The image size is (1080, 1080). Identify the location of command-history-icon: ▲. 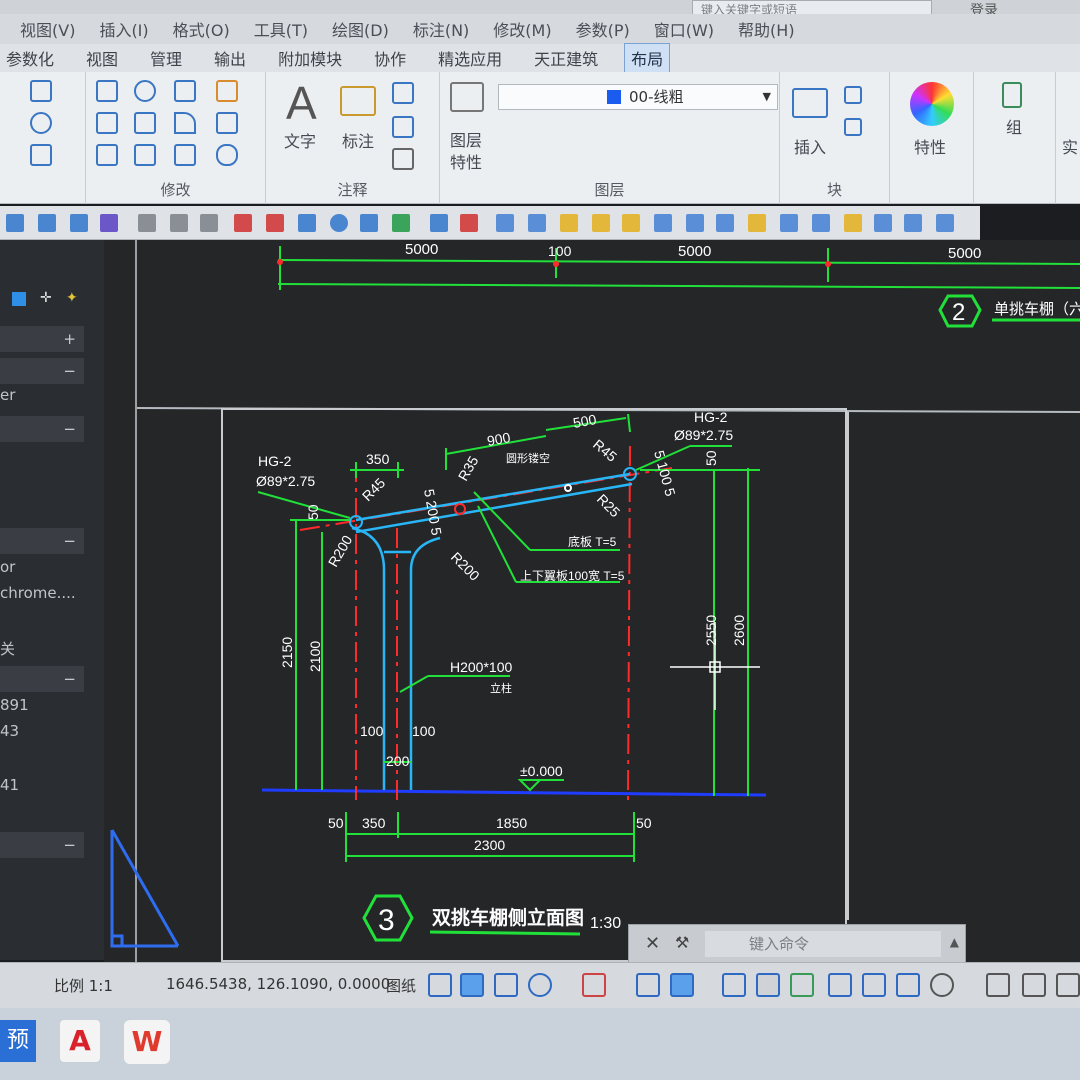
(954, 942).